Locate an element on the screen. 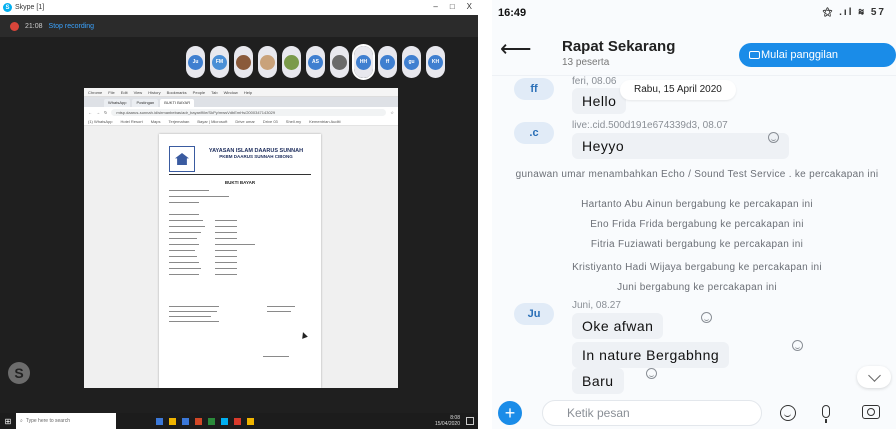 Image resolution: width=896 pixels, height=429 pixels. menu-item: File is located at coordinates (111, 92).